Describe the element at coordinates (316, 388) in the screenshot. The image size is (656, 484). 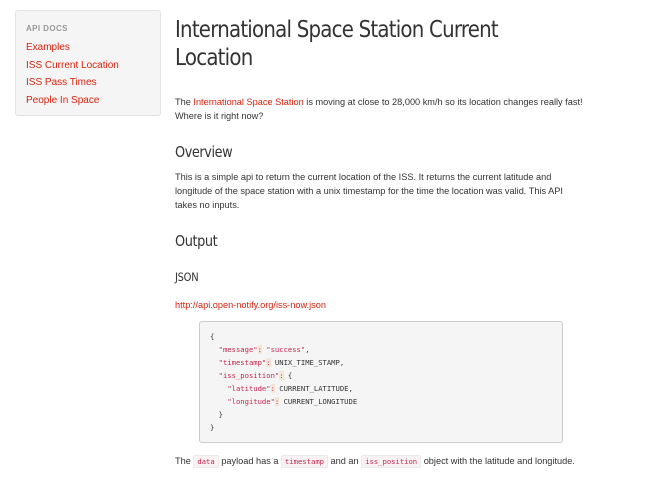
I see `code-latitude-value: CURRENT_LATITUDE,` at that location.